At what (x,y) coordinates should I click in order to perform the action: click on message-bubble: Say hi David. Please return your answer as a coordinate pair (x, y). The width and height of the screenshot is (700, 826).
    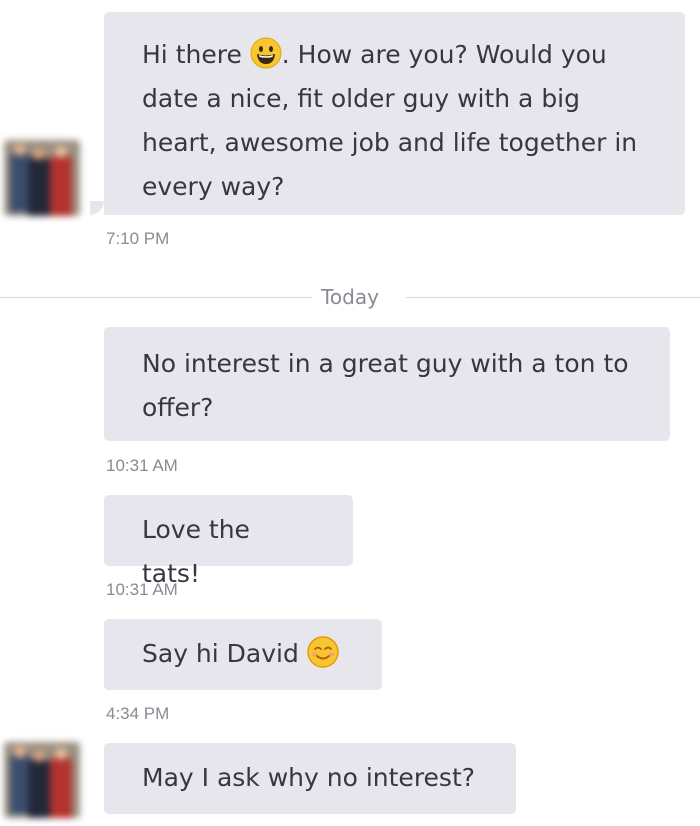
    Looking at the image, I should click on (243, 654).